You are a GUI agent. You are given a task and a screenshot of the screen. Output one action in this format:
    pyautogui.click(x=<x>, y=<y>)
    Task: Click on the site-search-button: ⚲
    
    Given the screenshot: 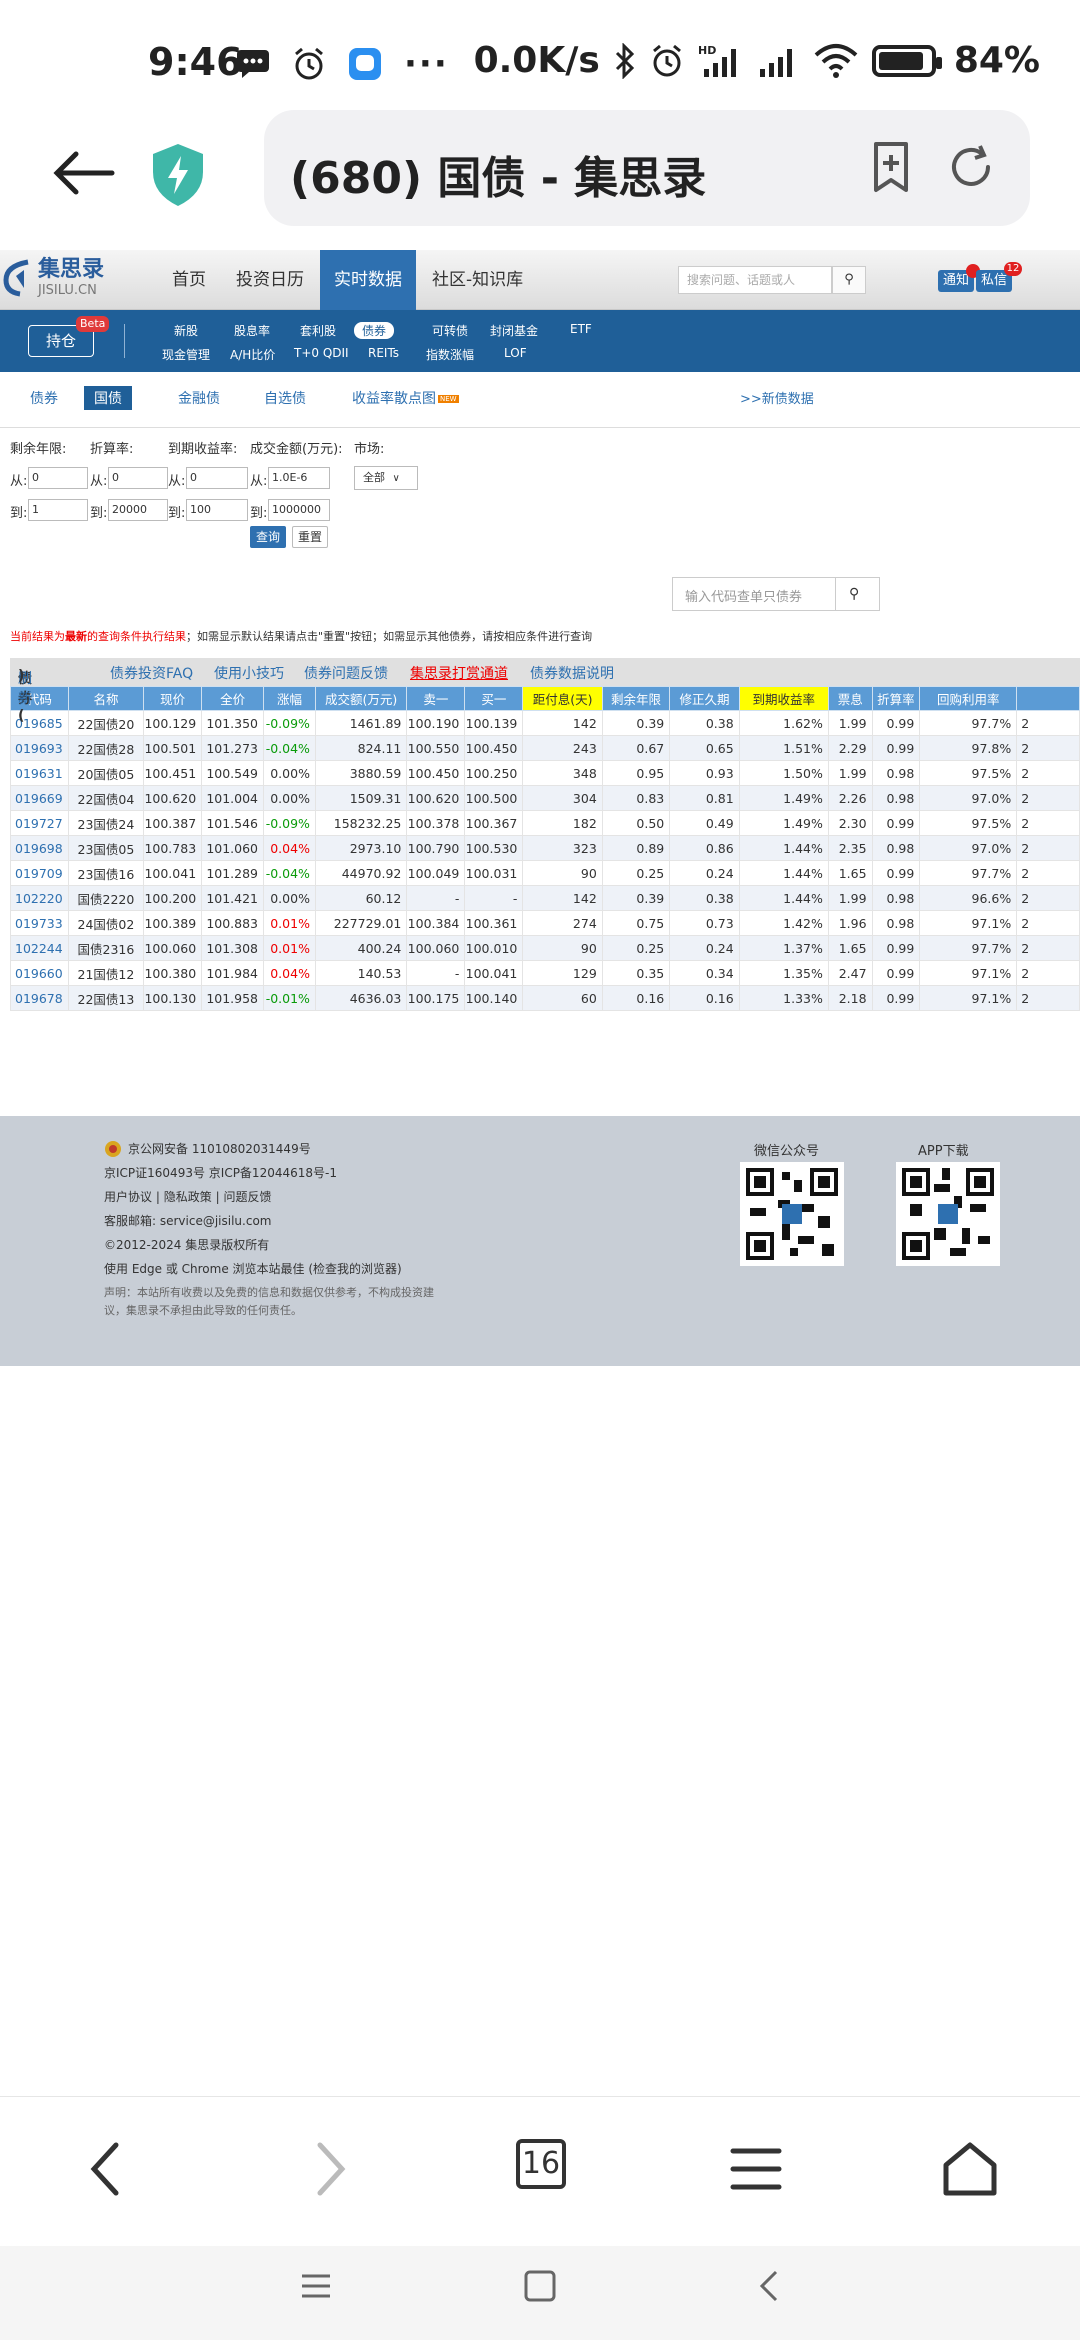 What is the action you would take?
    pyautogui.click(x=849, y=280)
    